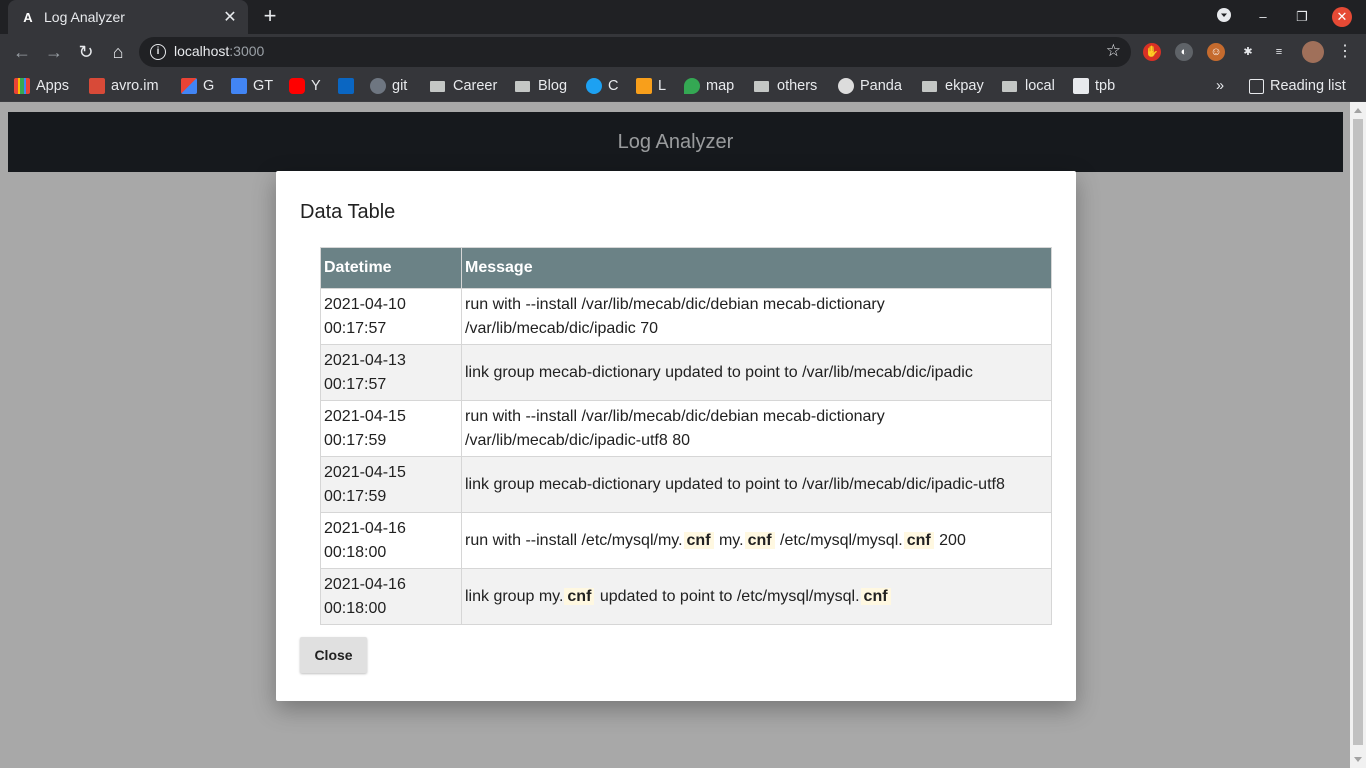 This screenshot has height=768, width=1366. What do you see at coordinates (128, 17) in the screenshot?
I see `browser-tab: A Log Analyzer ✕` at bounding box center [128, 17].